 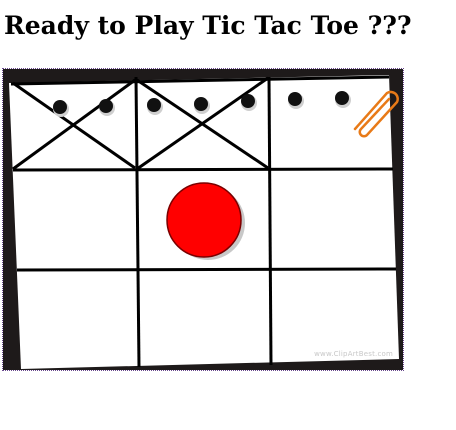 What do you see at coordinates (78, 319) in the screenshot?
I see `board-cell-r3c1` at bounding box center [78, 319].